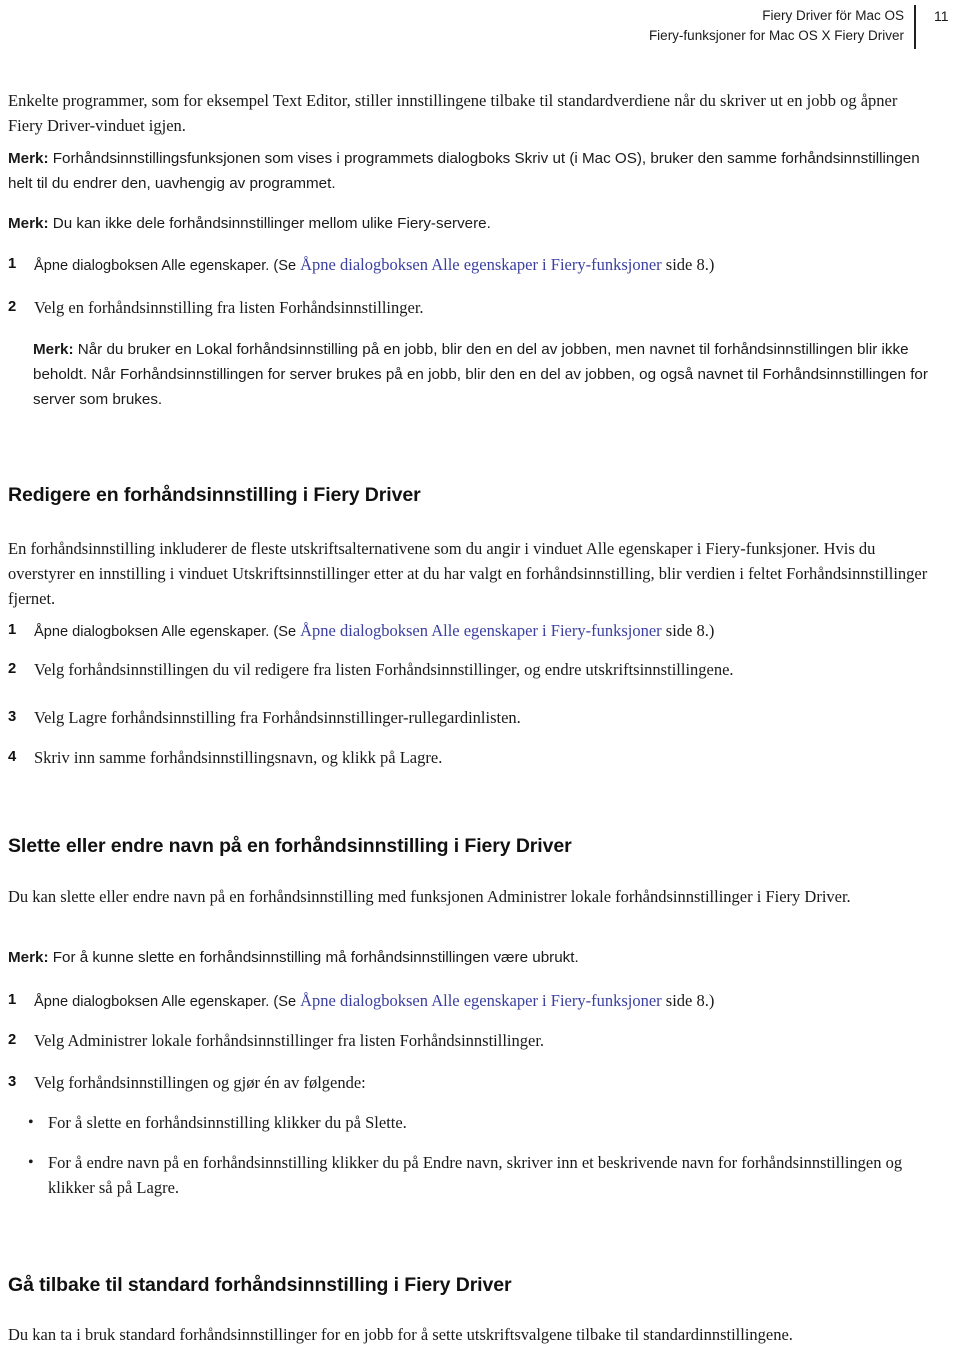 This screenshot has width=960, height=1370. Describe the element at coordinates (941, 16) in the screenshot. I see `page-number: 11` at that location.